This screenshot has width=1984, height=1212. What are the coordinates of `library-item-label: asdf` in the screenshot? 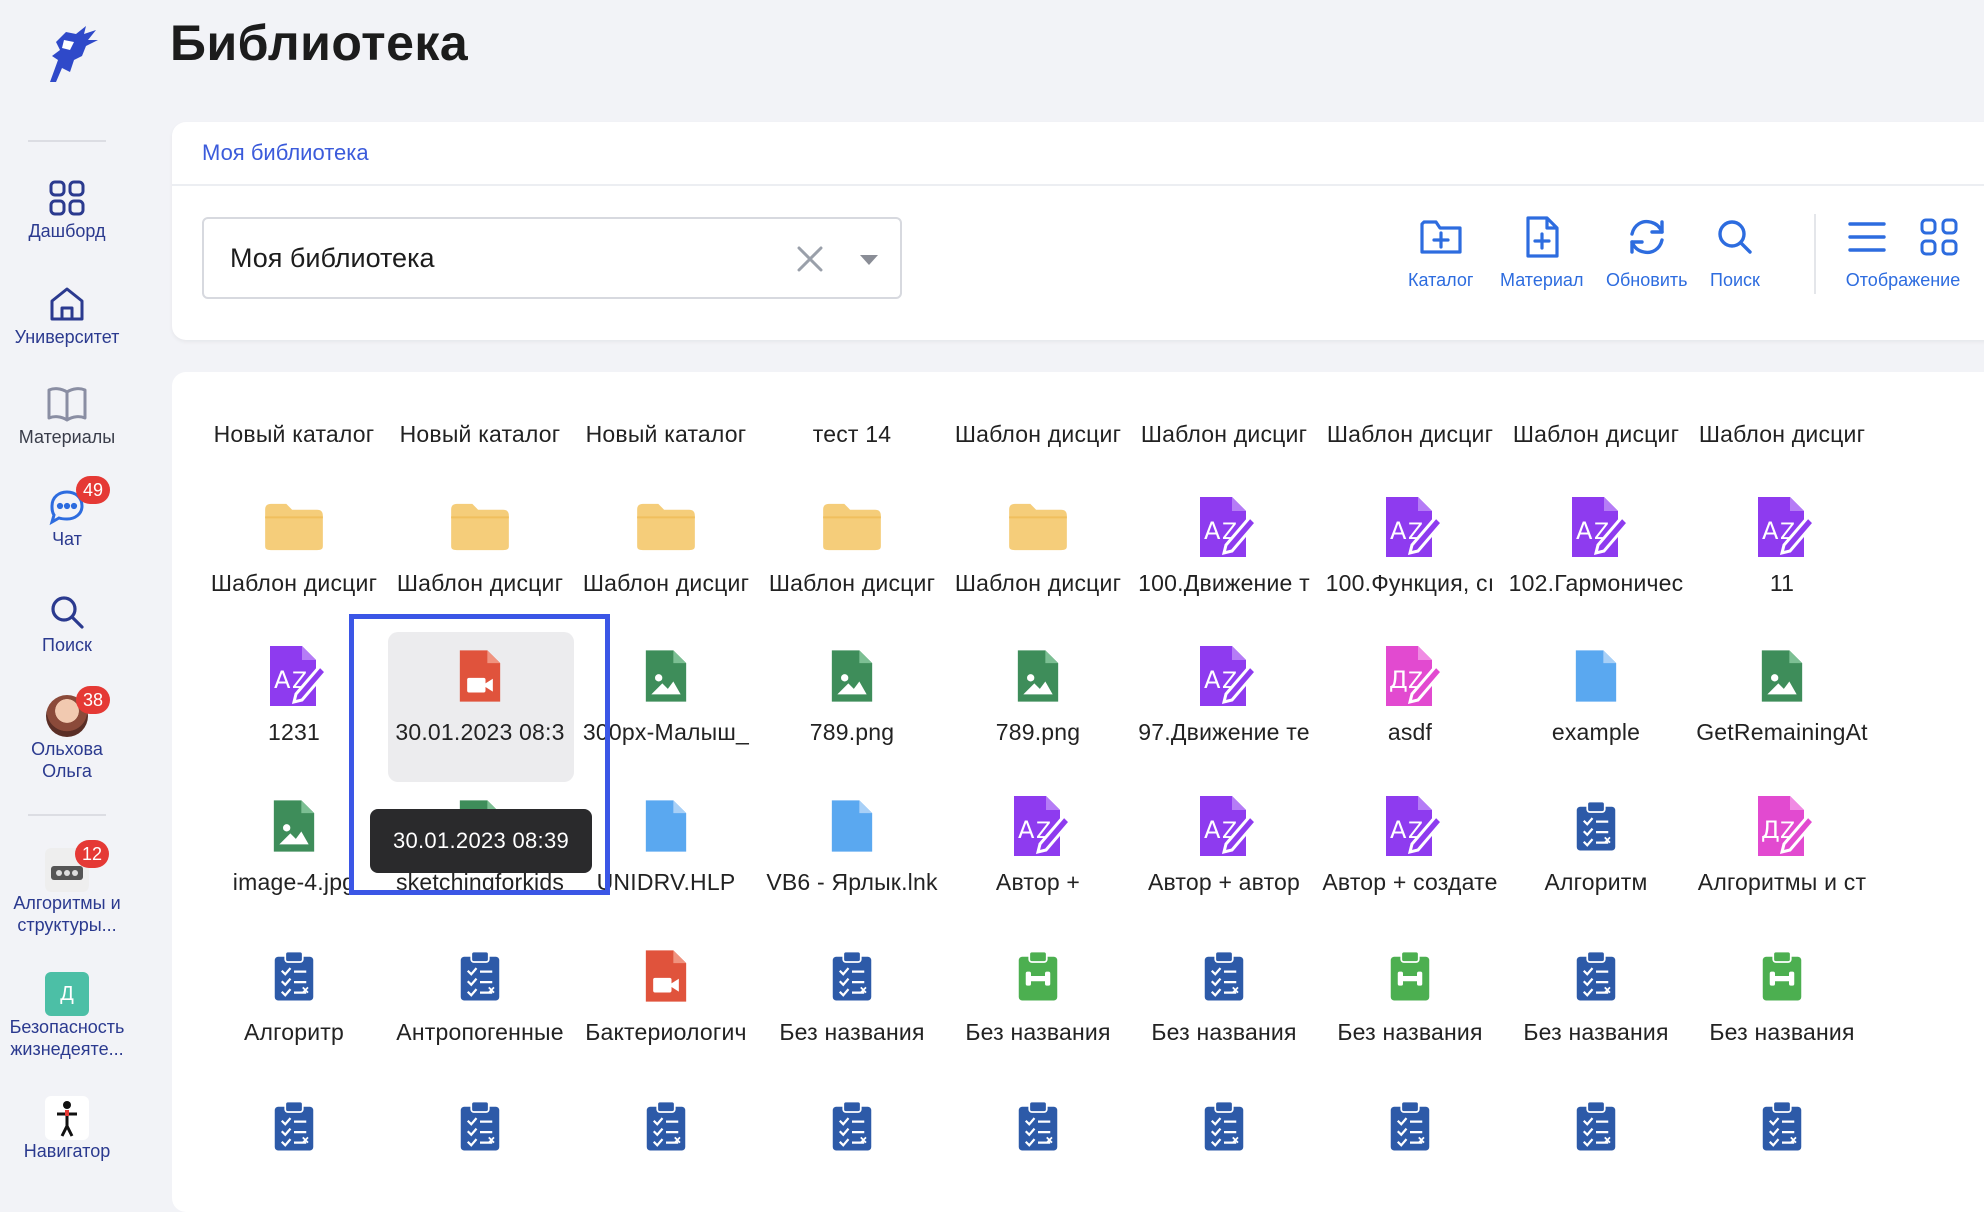 It's located at (1410, 732).